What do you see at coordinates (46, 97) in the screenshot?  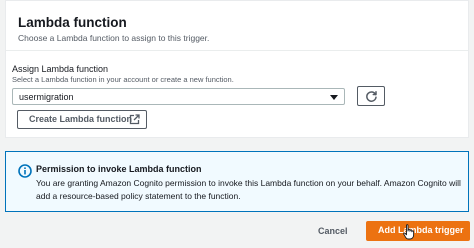 I see `selected-function-value: usermigration` at bounding box center [46, 97].